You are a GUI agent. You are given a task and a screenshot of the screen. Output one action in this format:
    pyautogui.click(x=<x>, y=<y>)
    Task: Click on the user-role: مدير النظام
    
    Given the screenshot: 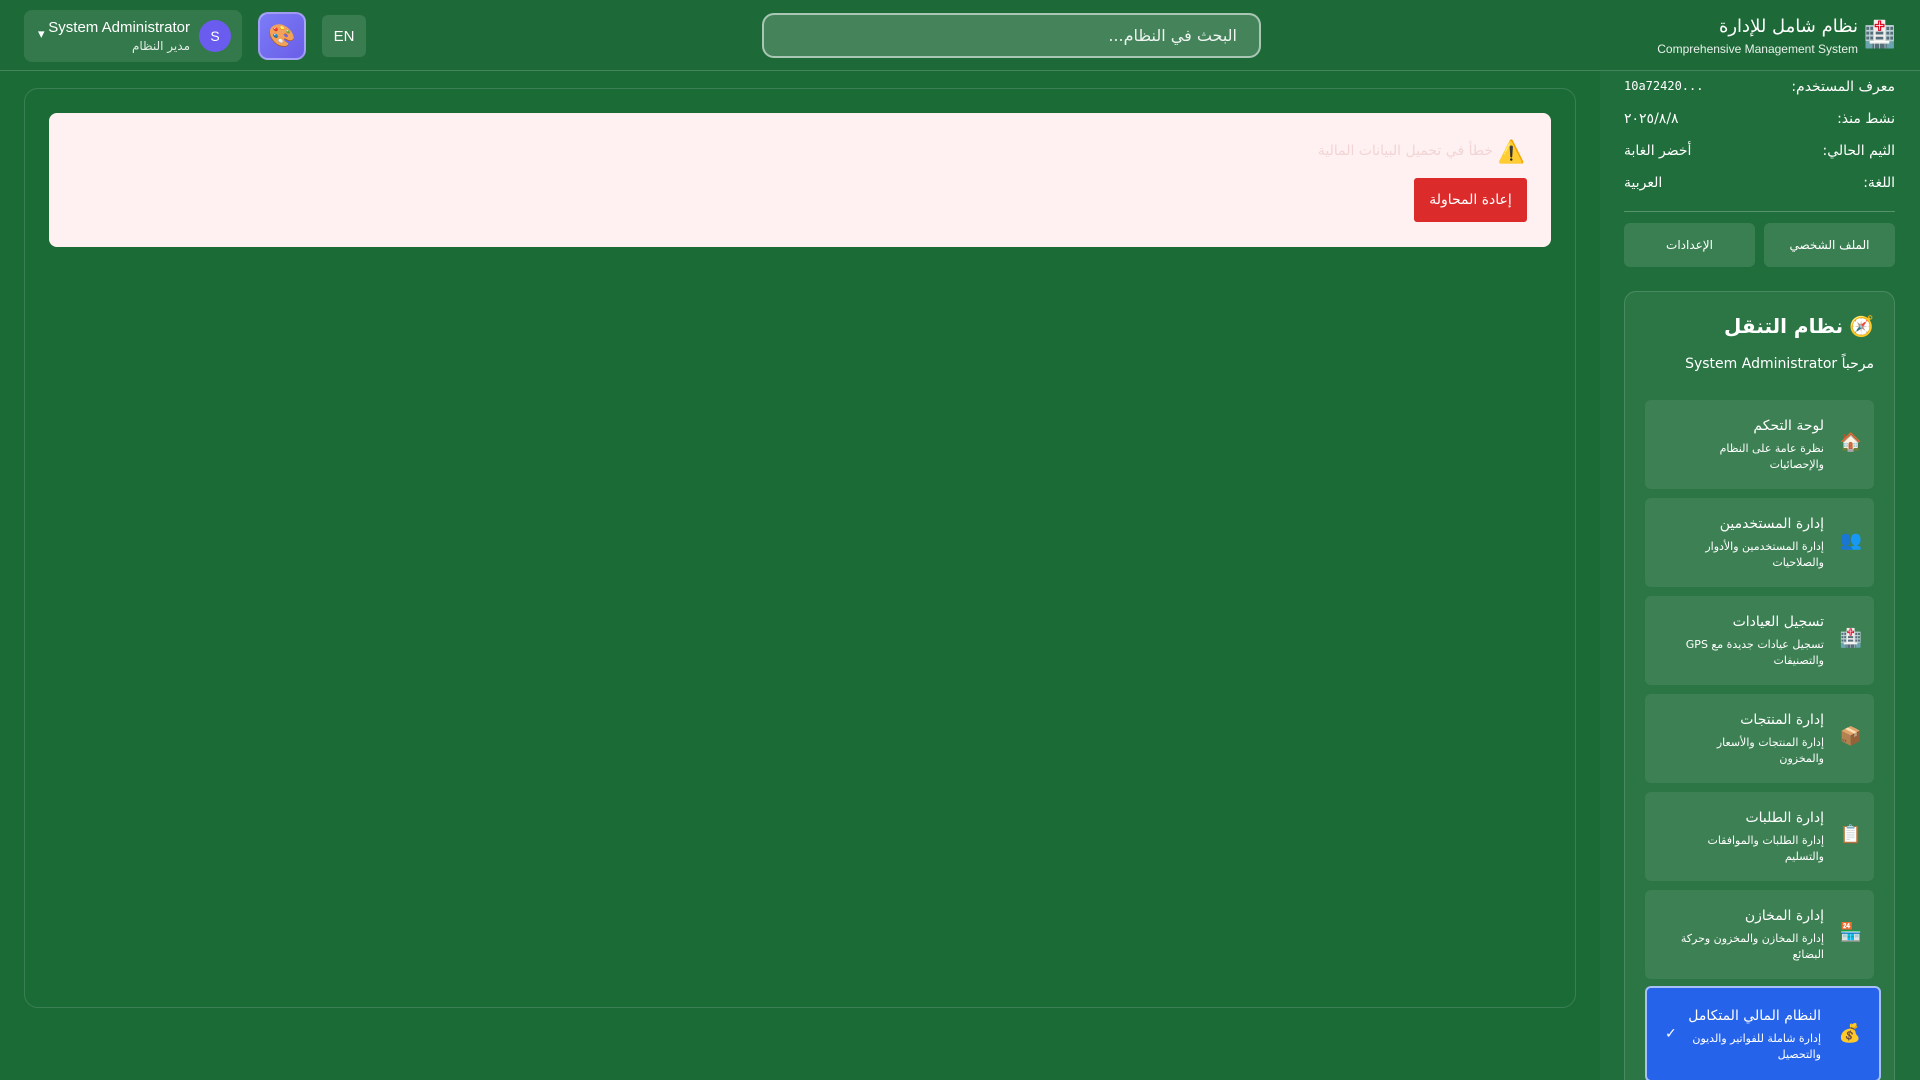 What is the action you would take?
    pyautogui.click(x=160, y=46)
    